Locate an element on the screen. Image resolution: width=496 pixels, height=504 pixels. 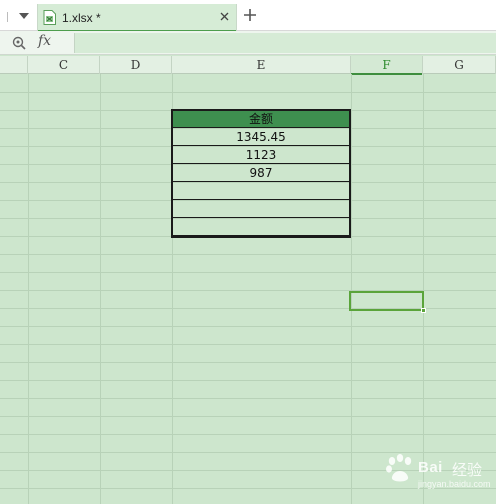
watermark: Bai 经验 jingyan.baidu.com is located at coordinates (434, 473).